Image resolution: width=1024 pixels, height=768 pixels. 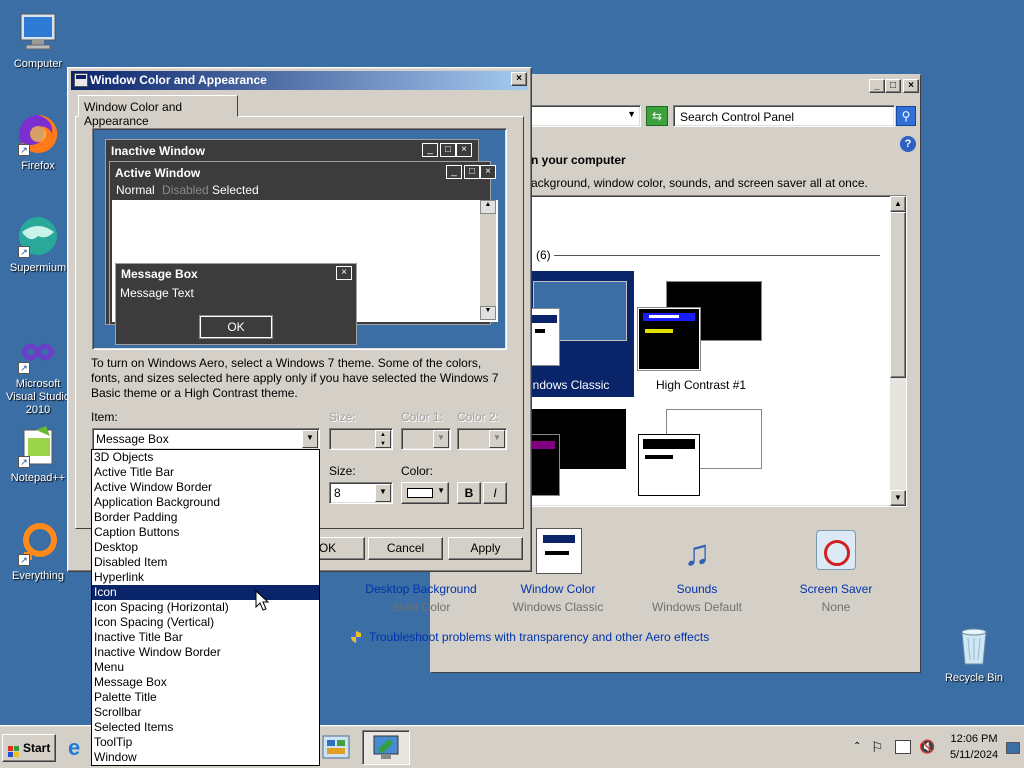 What do you see at coordinates (205, 592) in the screenshot?
I see `dropdown-option: Icon` at bounding box center [205, 592].